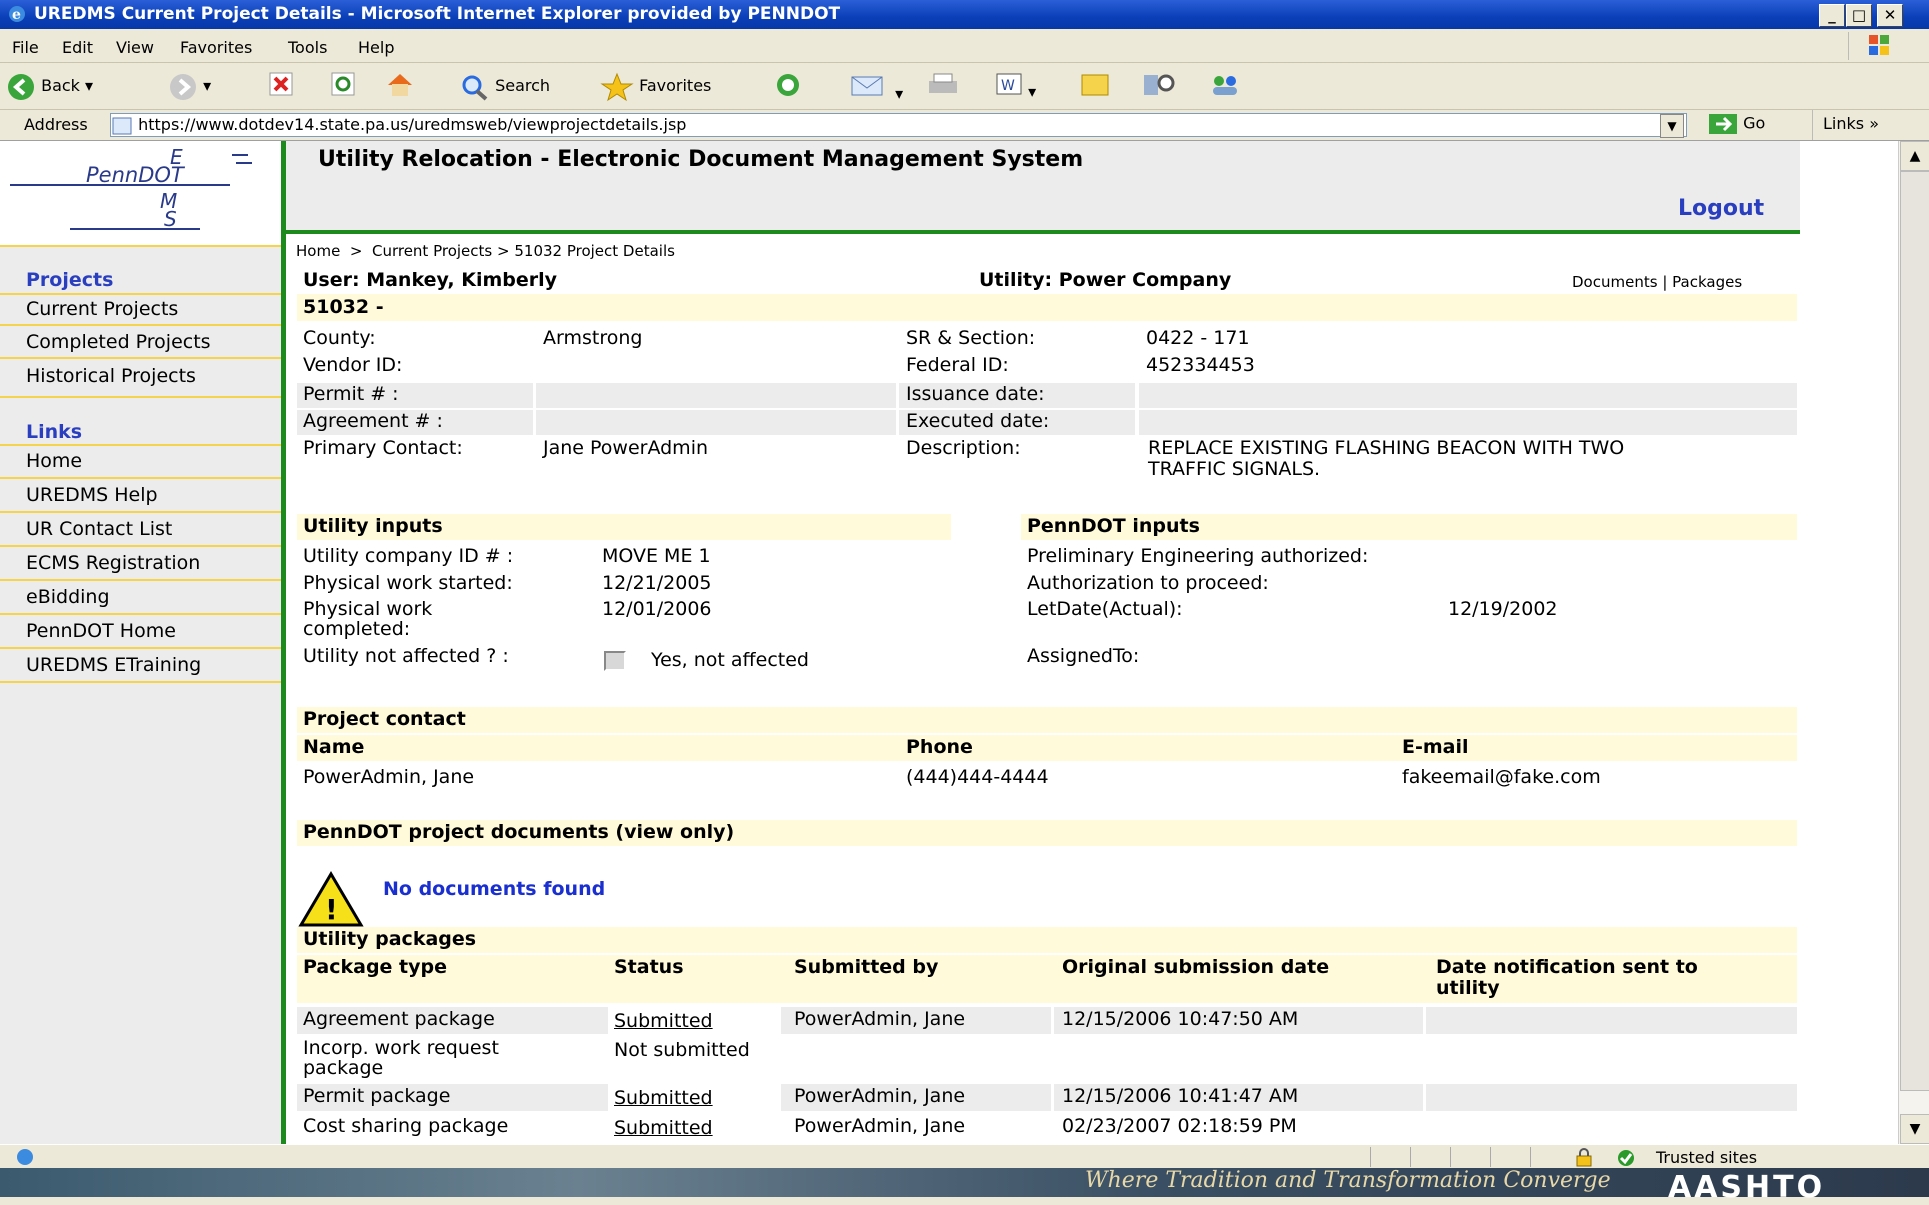 This screenshot has width=1929, height=1205. Describe the element at coordinates (1914, 156) in the screenshot. I see `scroll-up-button: ▲` at that location.